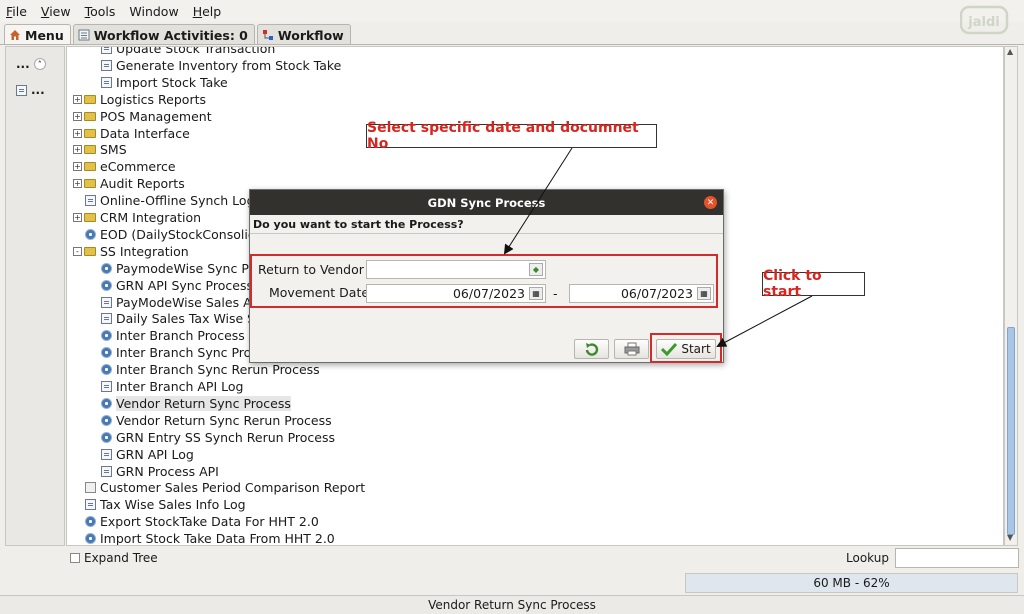 Image resolution: width=1024 pixels, height=614 pixels. I want to click on tree-item: Daily Sales Tax Wise S, so click(178, 318).